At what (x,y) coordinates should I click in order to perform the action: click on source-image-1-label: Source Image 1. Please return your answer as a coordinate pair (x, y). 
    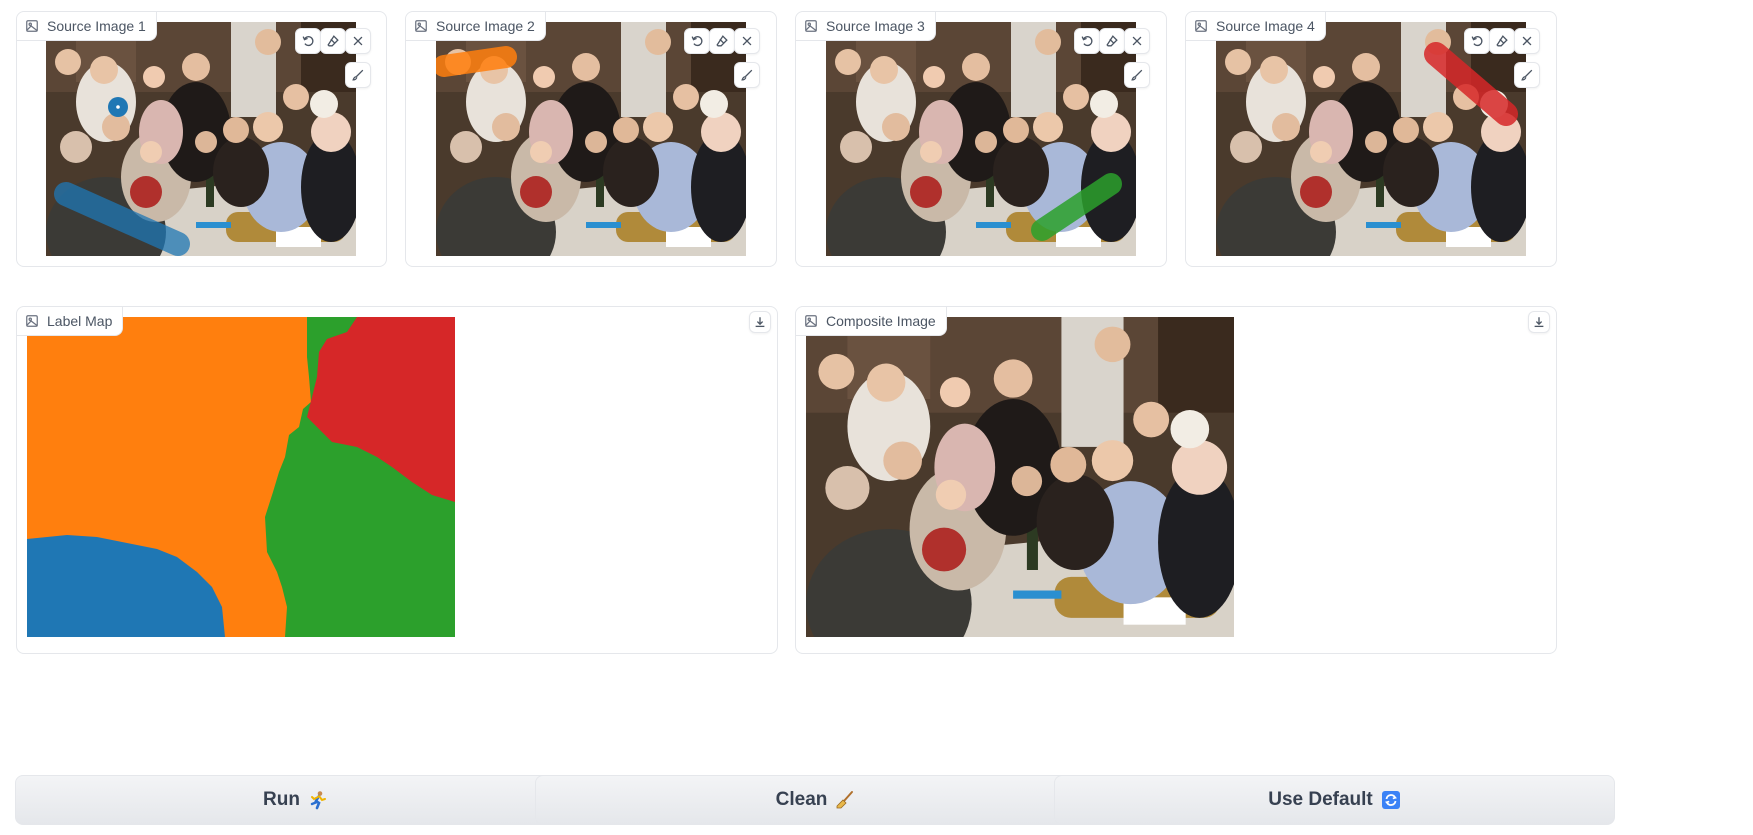
    Looking at the image, I should click on (96, 26).